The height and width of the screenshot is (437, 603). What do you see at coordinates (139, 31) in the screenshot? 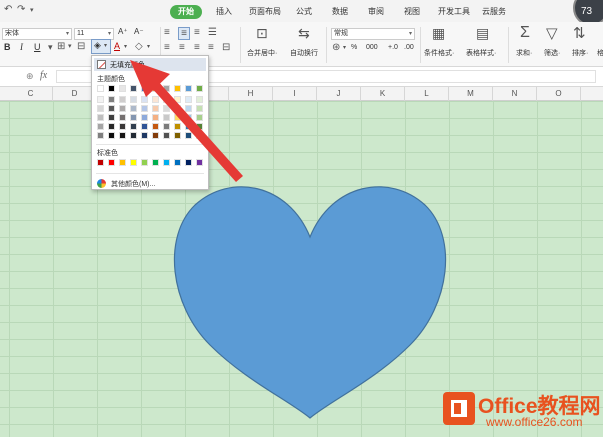
I see `decrease-font-button: A⁻` at bounding box center [139, 31].